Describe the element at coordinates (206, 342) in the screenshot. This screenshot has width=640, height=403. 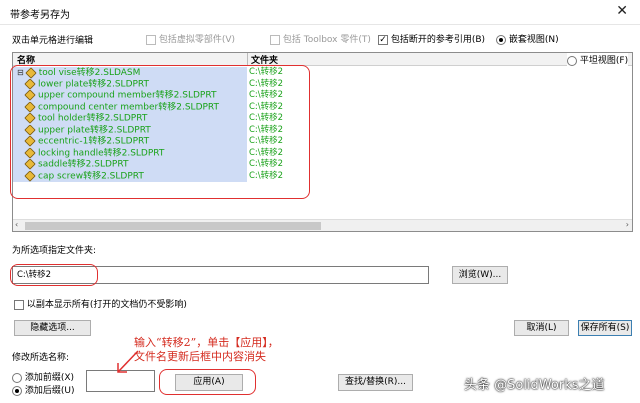
I see `annotation-line-1: 输入“转移2”，单击【应用】，` at that location.